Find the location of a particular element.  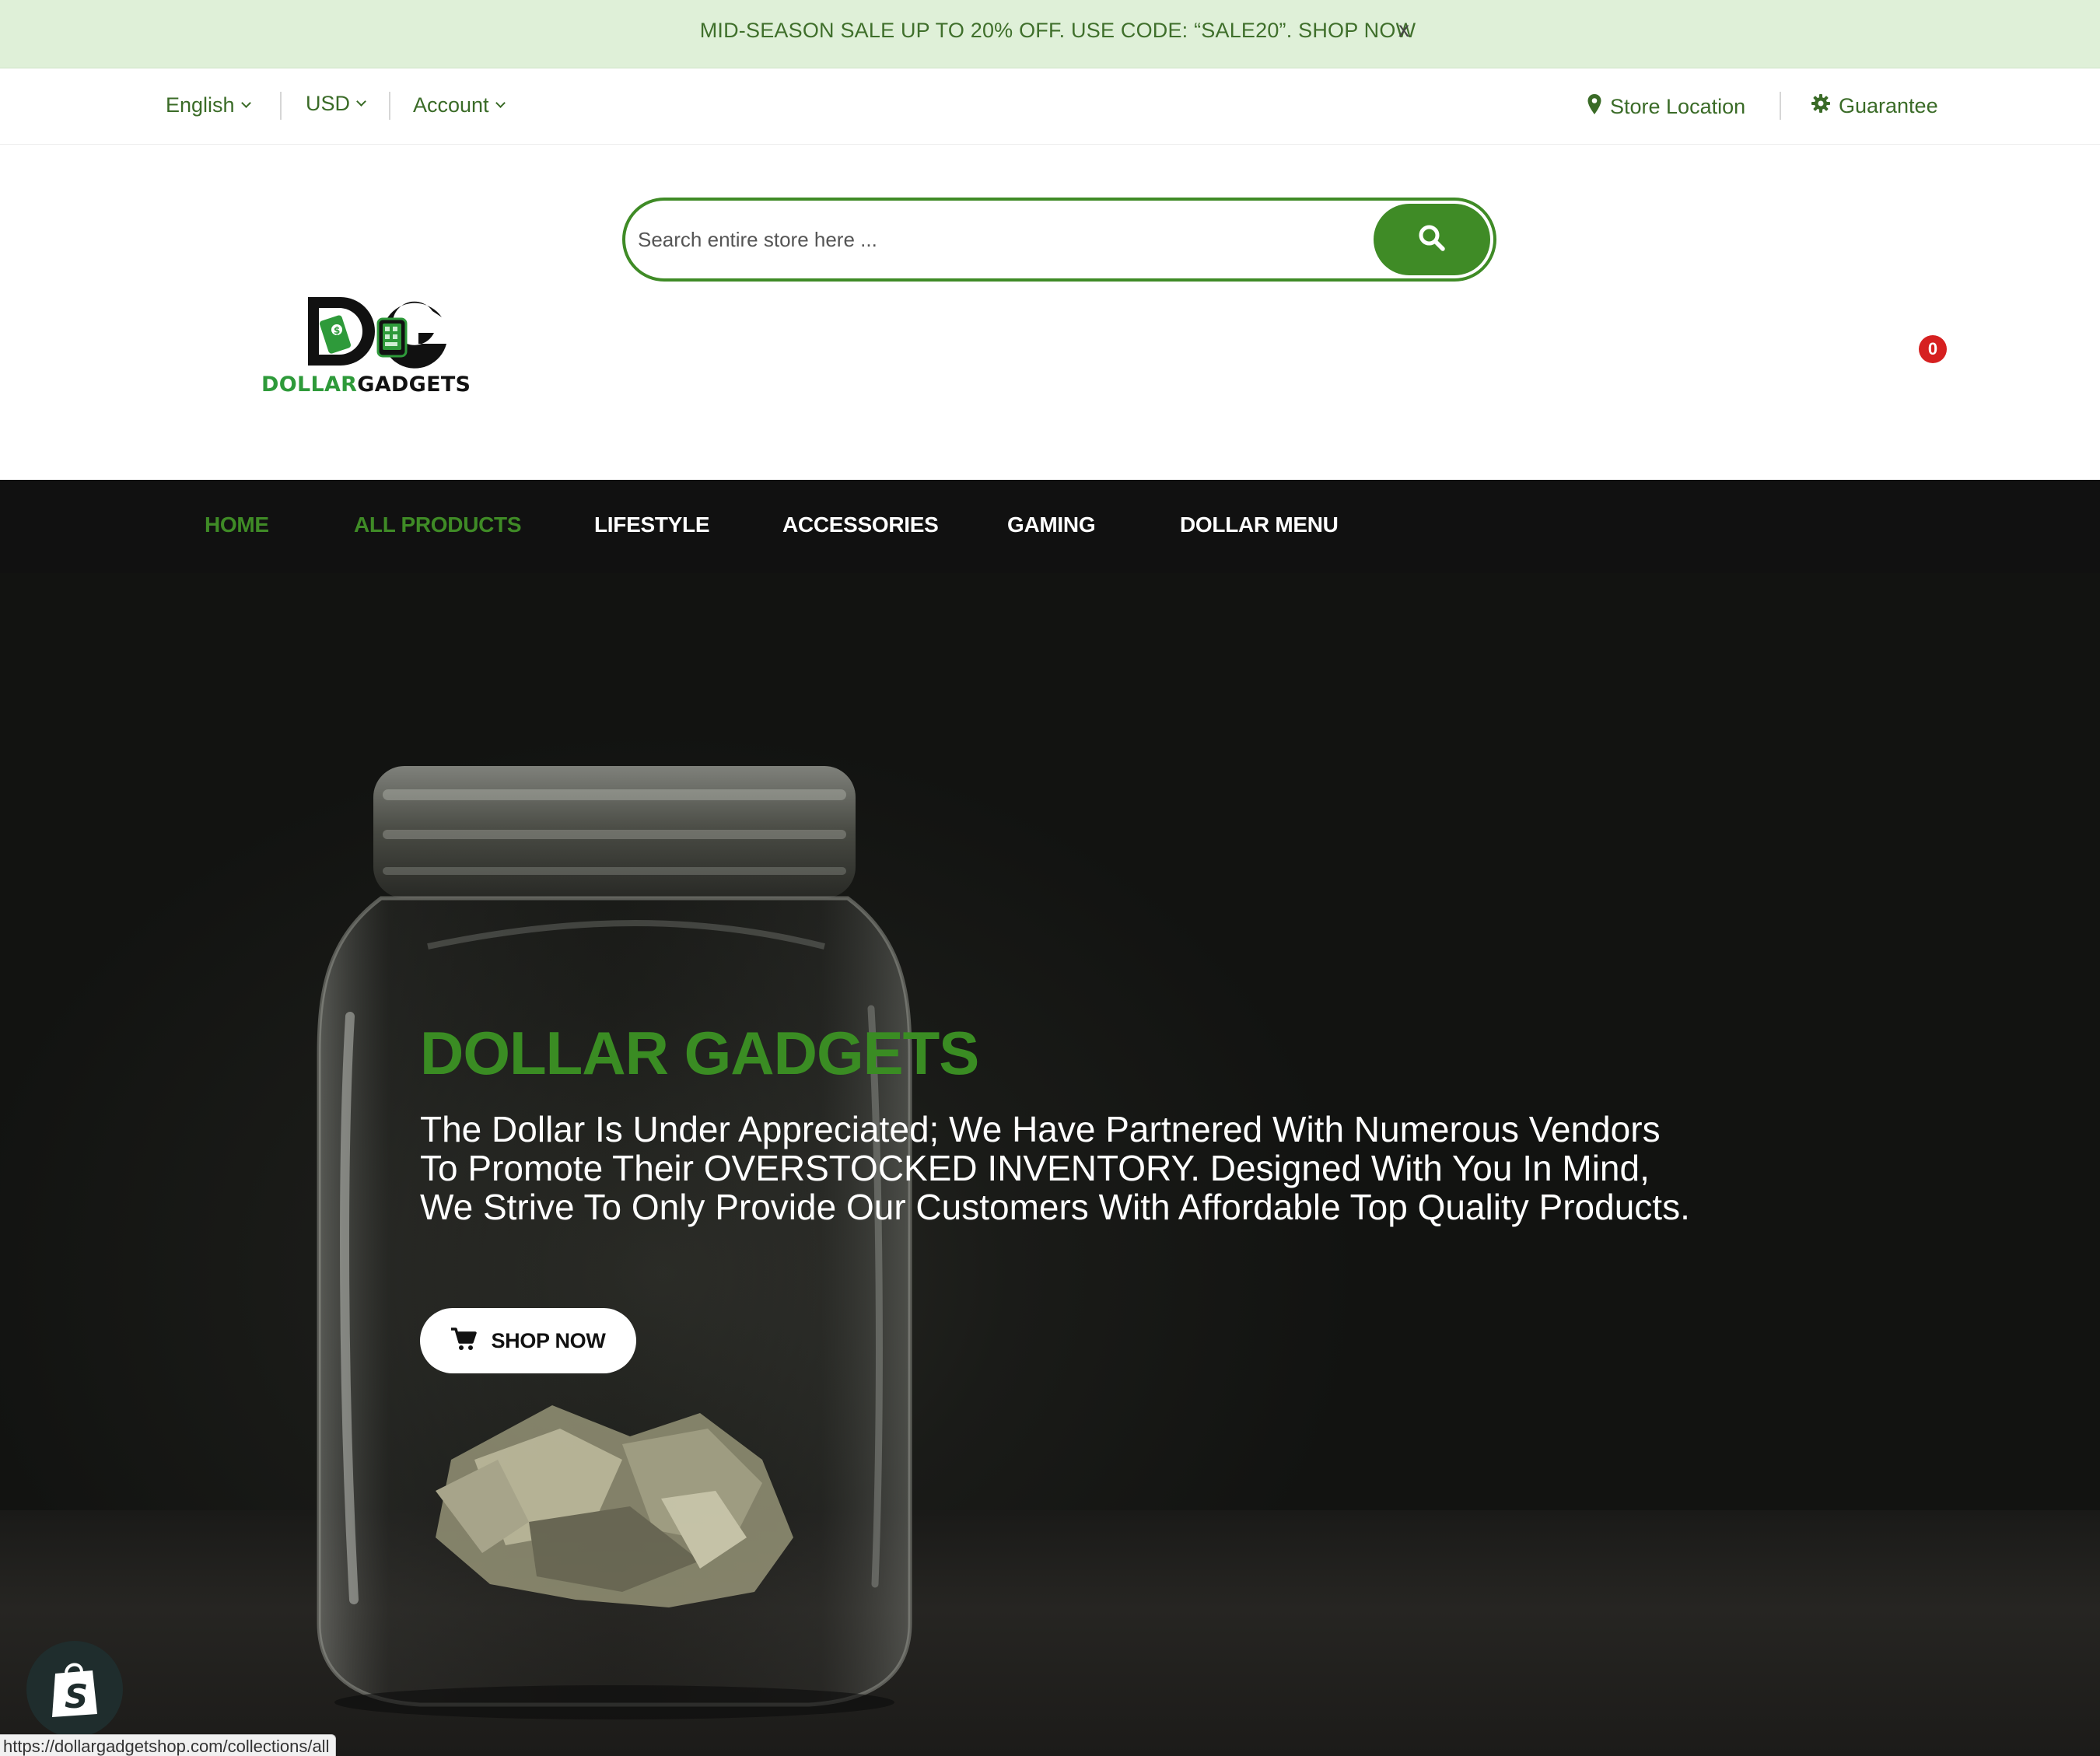

shop-now-button: SHOP NOW is located at coordinates (528, 1340).